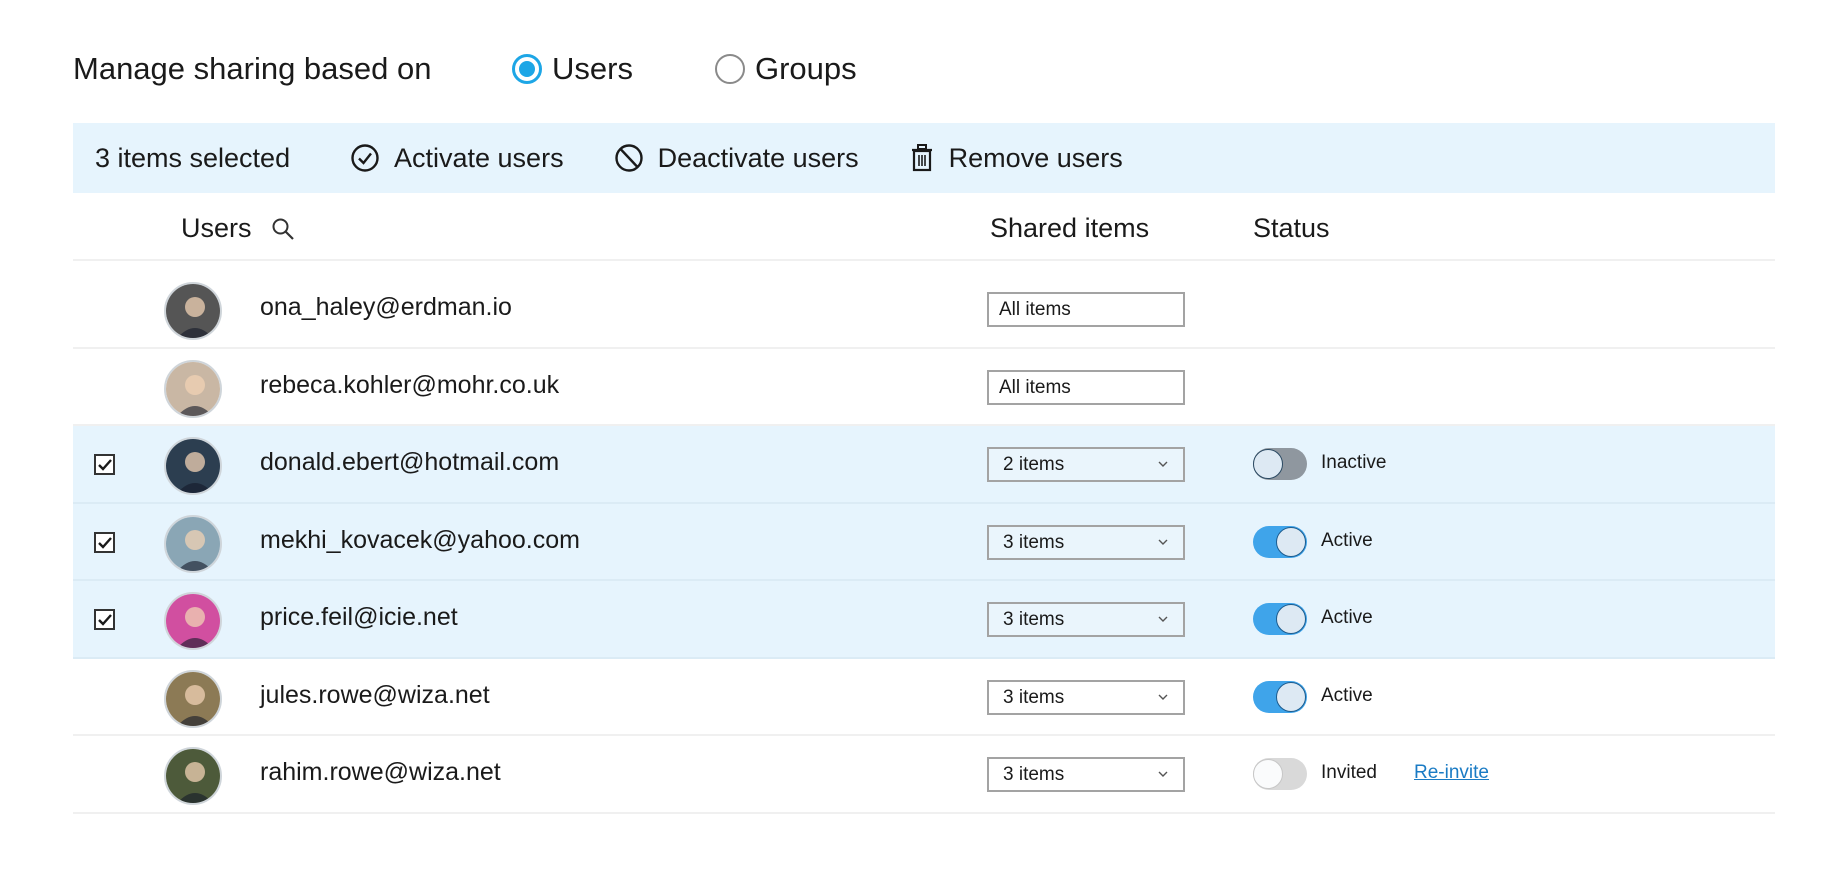 Image resolution: width=1830 pixels, height=872 pixels. What do you see at coordinates (1349, 772) in the screenshot?
I see `status-label: Invited` at bounding box center [1349, 772].